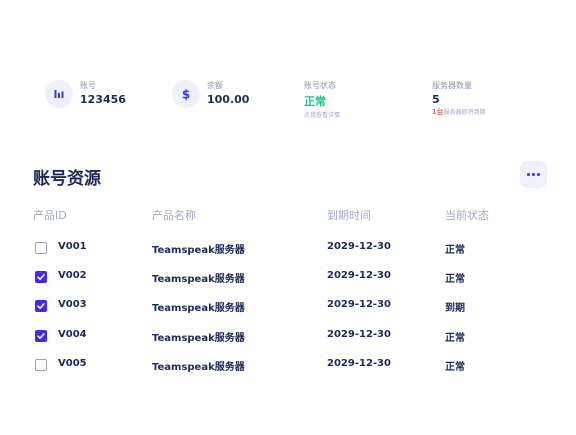 The width and height of the screenshot is (576, 435). I want to click on expiry-text: 服务器即将到期, so click(464, 112).